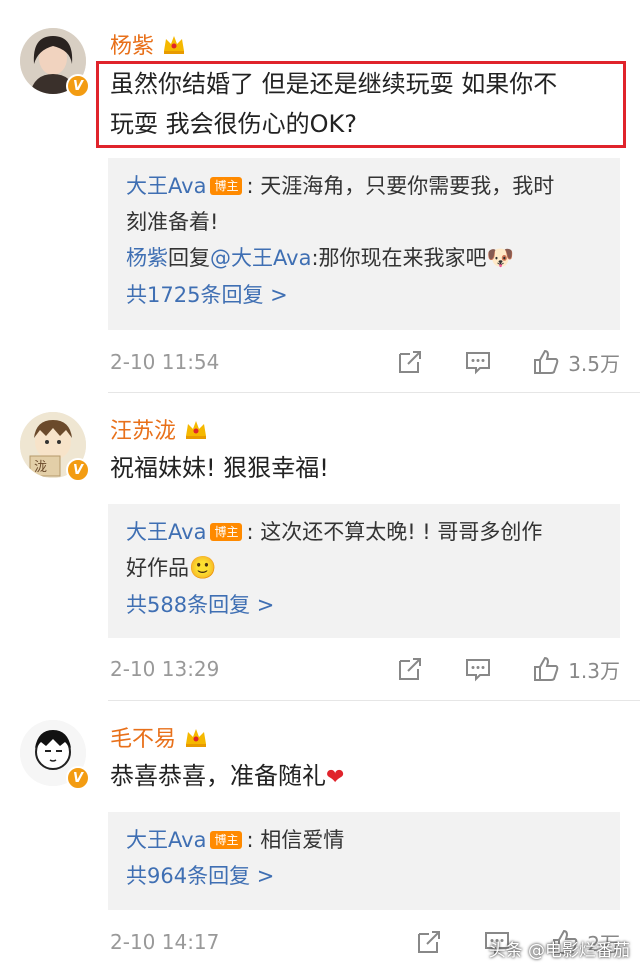 This screenshot has height=973, width=640. What do you see at coordinates (203, 568) in the screenshot?
I see `smile-emoji-icon: 🙂` at bounding box center [203, 568].